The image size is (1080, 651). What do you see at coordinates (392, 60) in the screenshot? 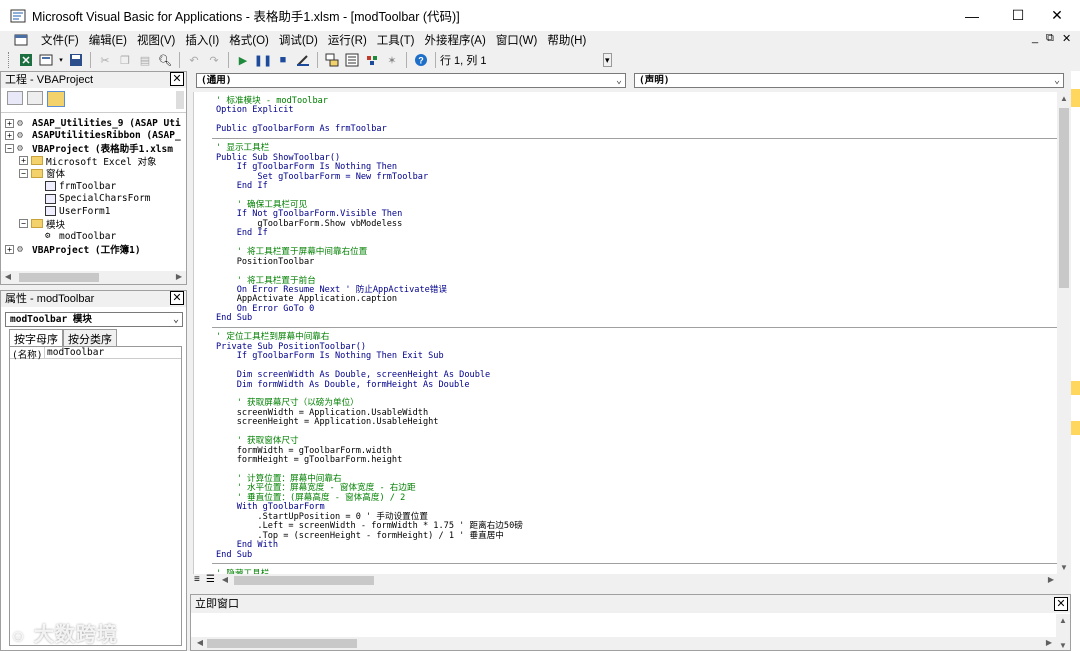
I see `toolbox-icon: ✶` at bounding box center [392, 60].